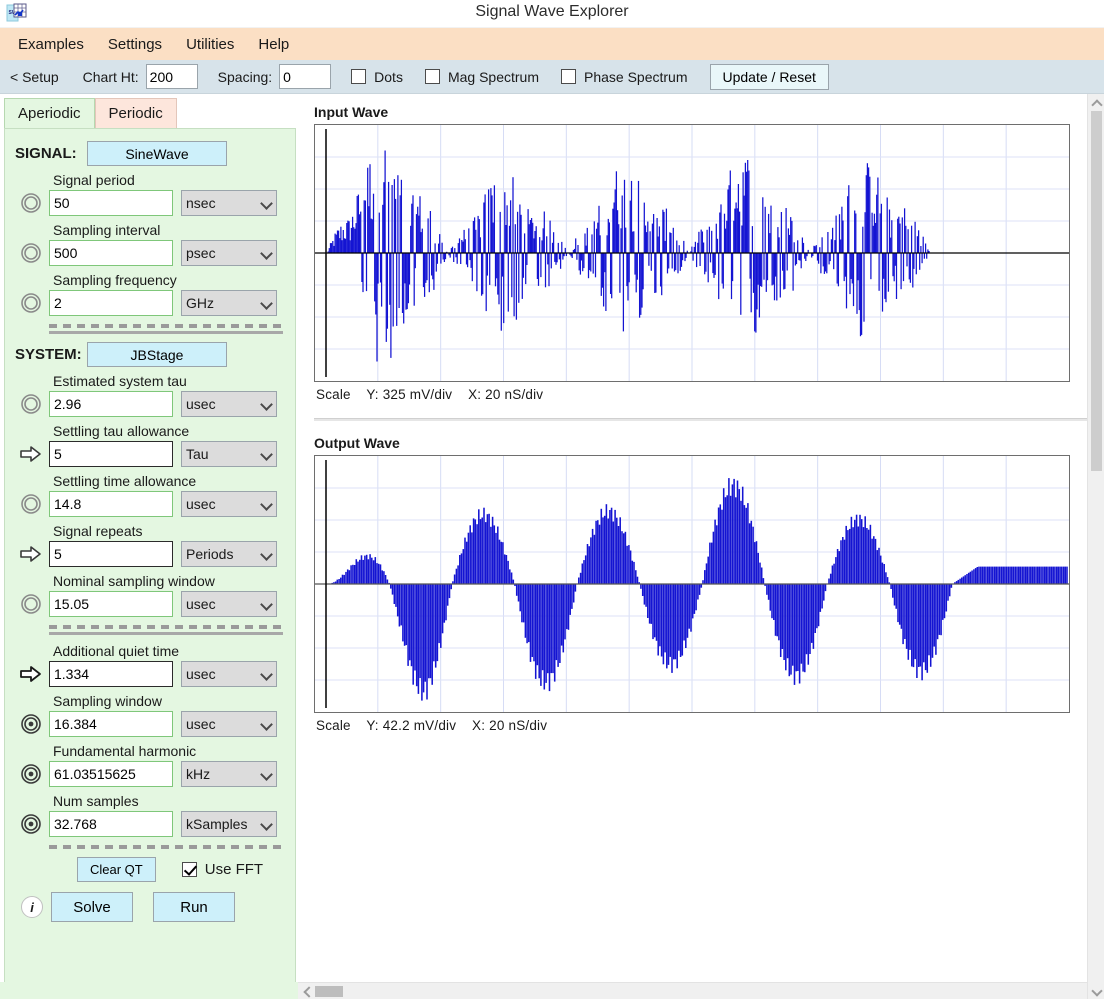  Describe the element at coordinates (46, 153) in the screenshot. I see `signal-heading: SIGNAL:` at that location.